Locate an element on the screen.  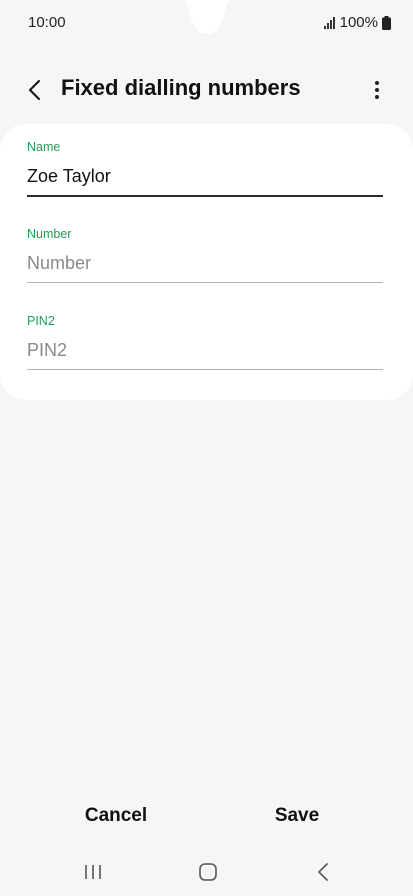
name-field: Name is located at coordinates (205, 168).